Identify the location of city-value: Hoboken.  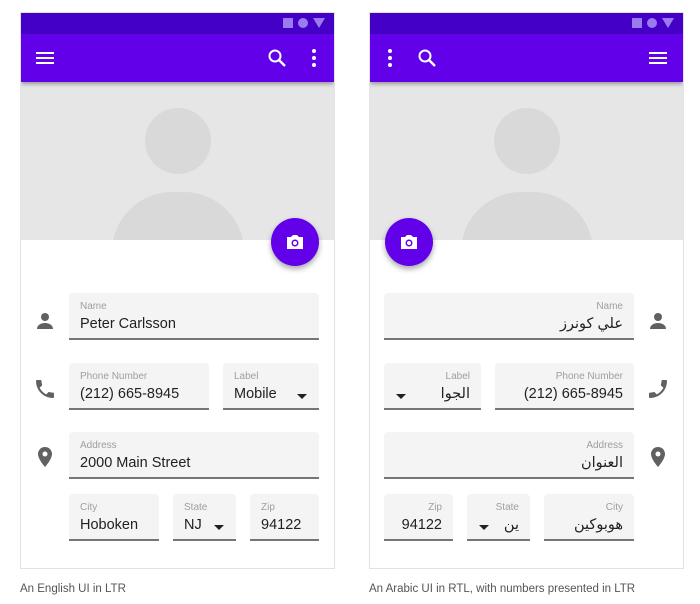
(109, 525).